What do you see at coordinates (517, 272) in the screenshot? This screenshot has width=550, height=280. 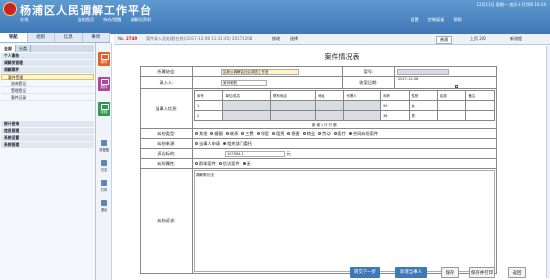 I see `back-button: 返回` at bounding box center [517, 272].